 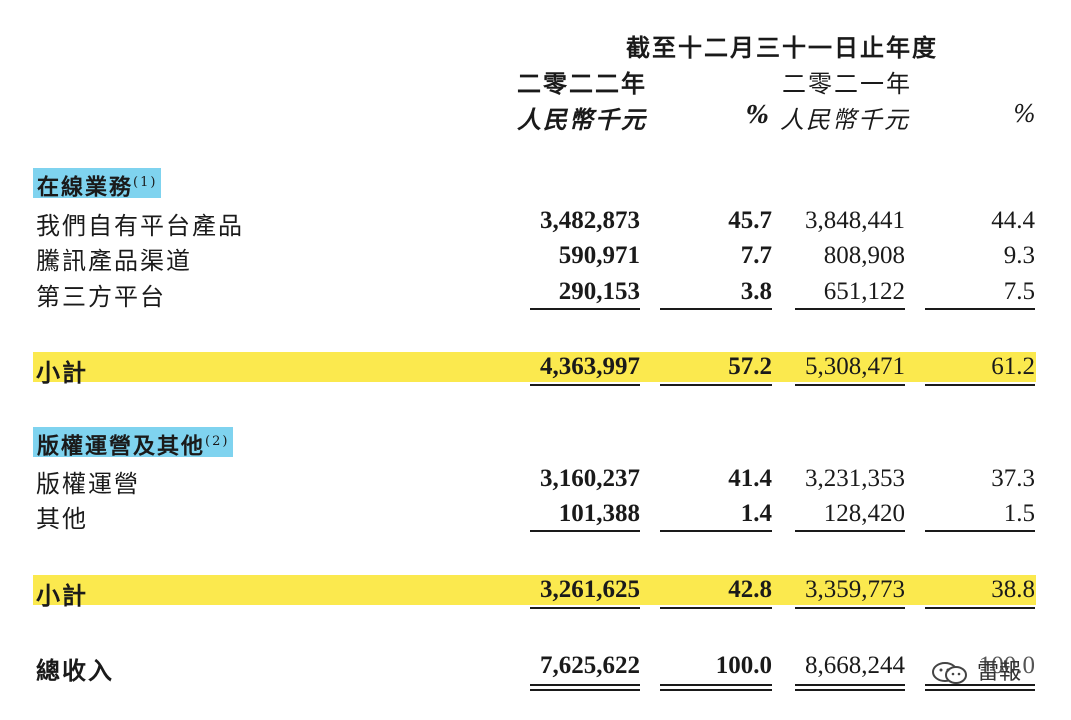 What do you see at coordinates (590, 366) in the screenshot?
I see `subtotal-value-2022: 4,363,997` at bounding box center [590, 366].